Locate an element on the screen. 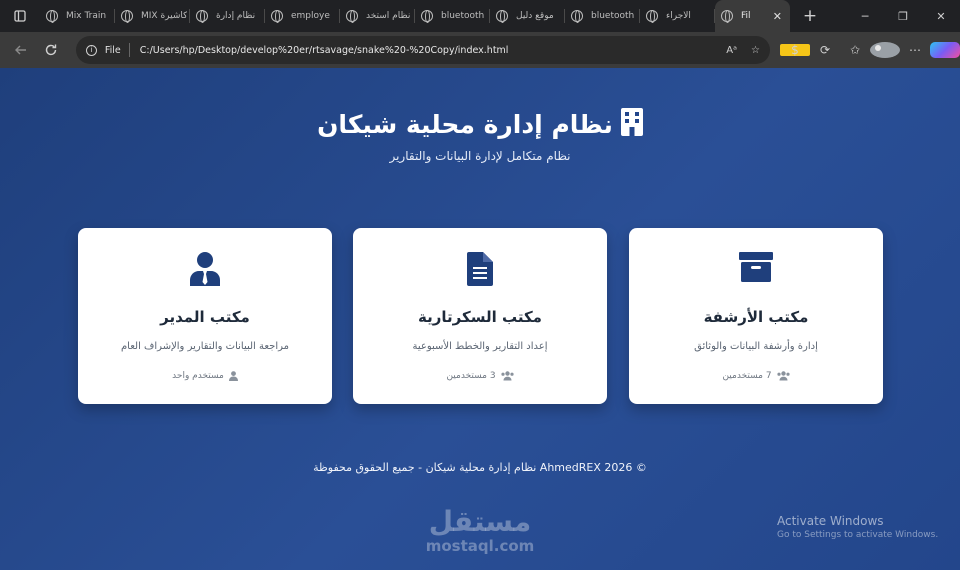 This screenshot has height=570, width=960. copilot-icon is located at coordinates (945, 50).